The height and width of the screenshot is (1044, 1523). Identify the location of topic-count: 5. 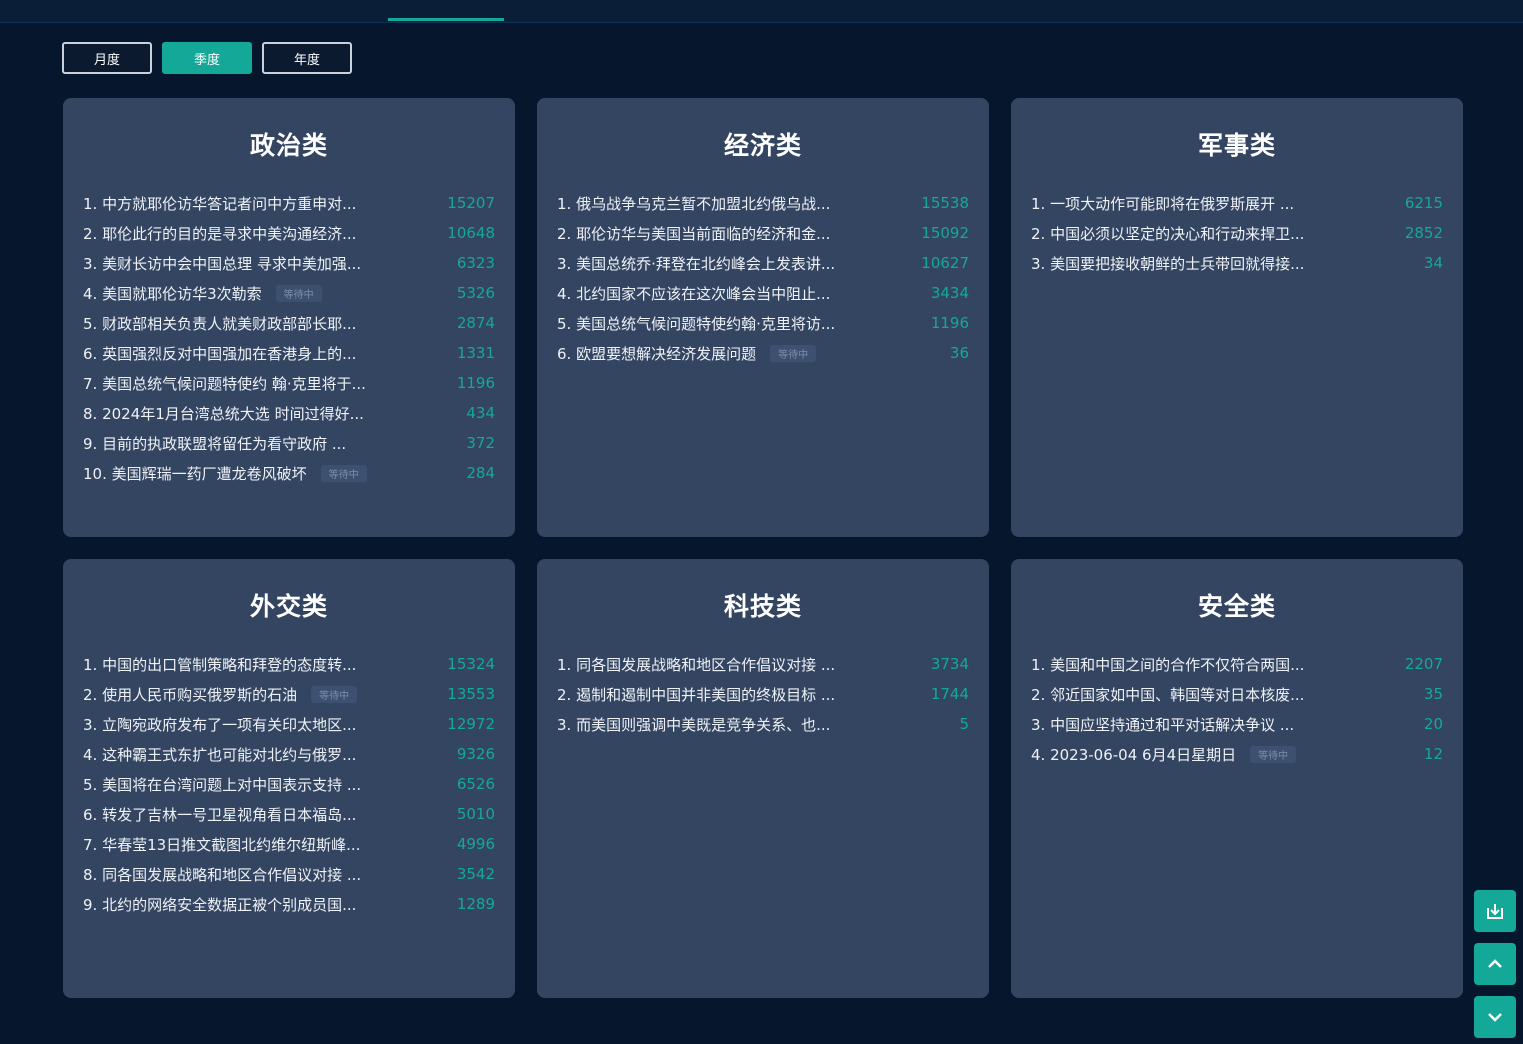
(964, 724).